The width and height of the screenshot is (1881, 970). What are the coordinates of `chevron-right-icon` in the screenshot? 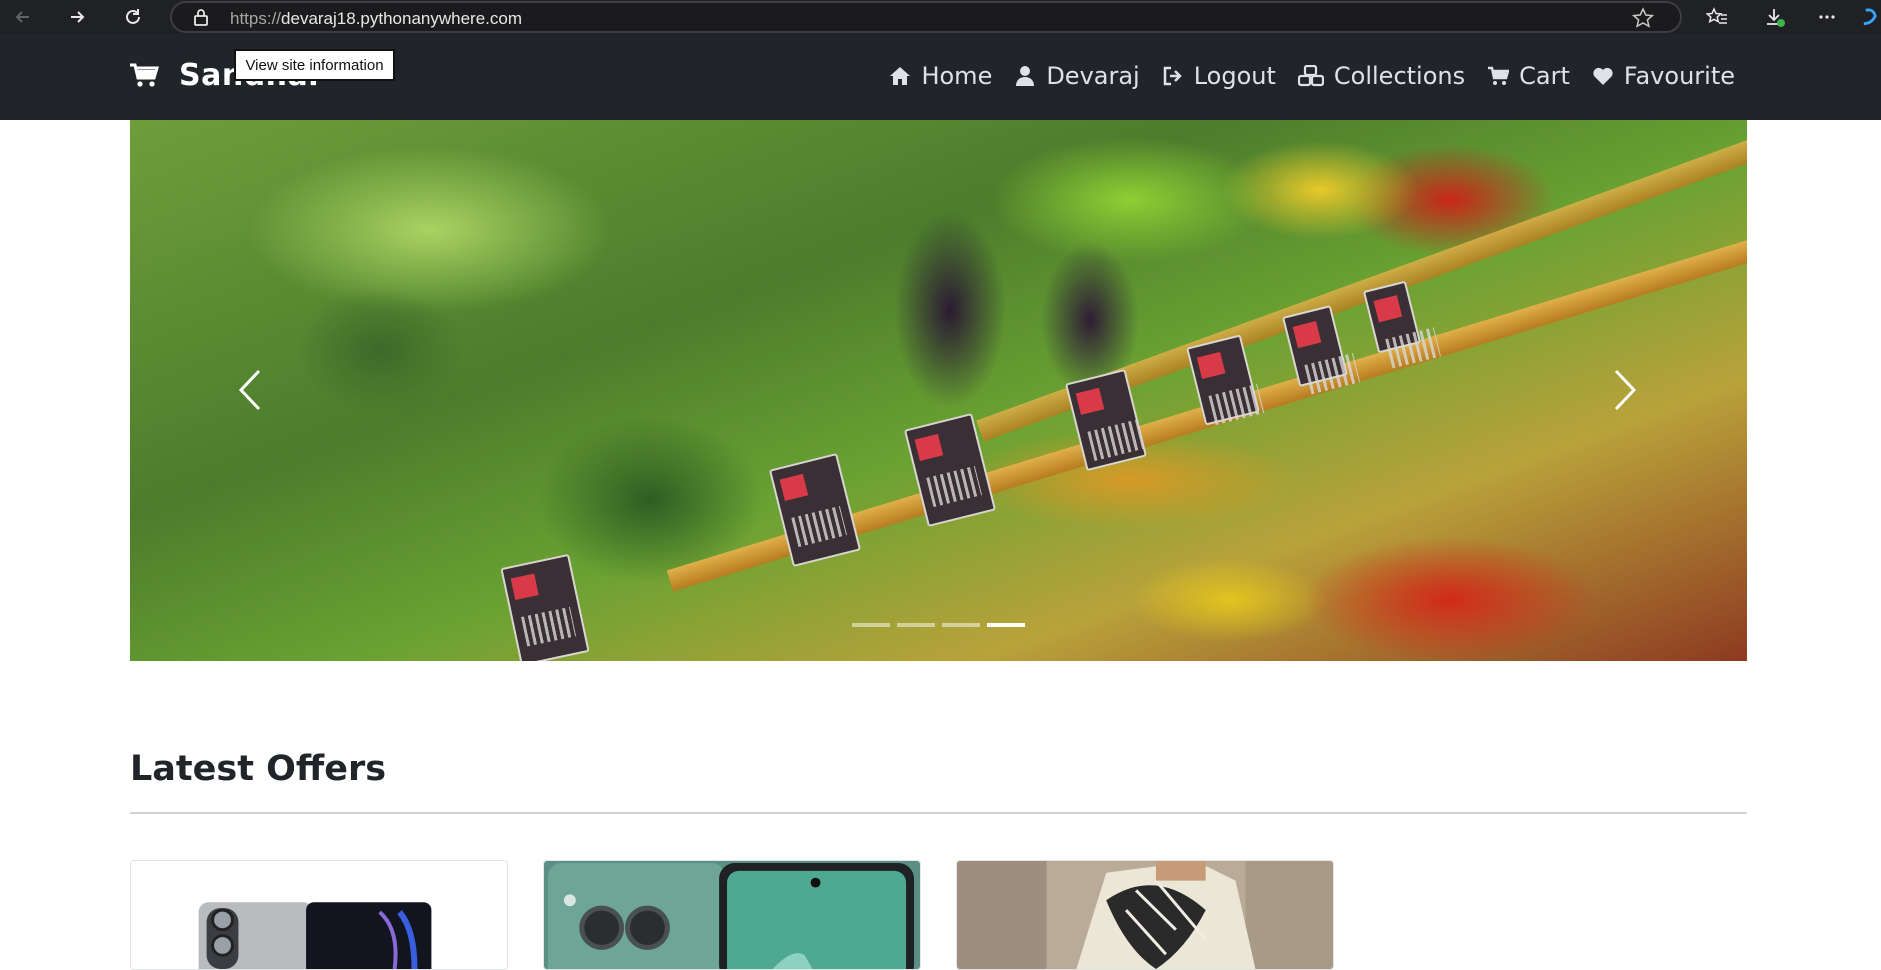 It's located at (1625, 390).